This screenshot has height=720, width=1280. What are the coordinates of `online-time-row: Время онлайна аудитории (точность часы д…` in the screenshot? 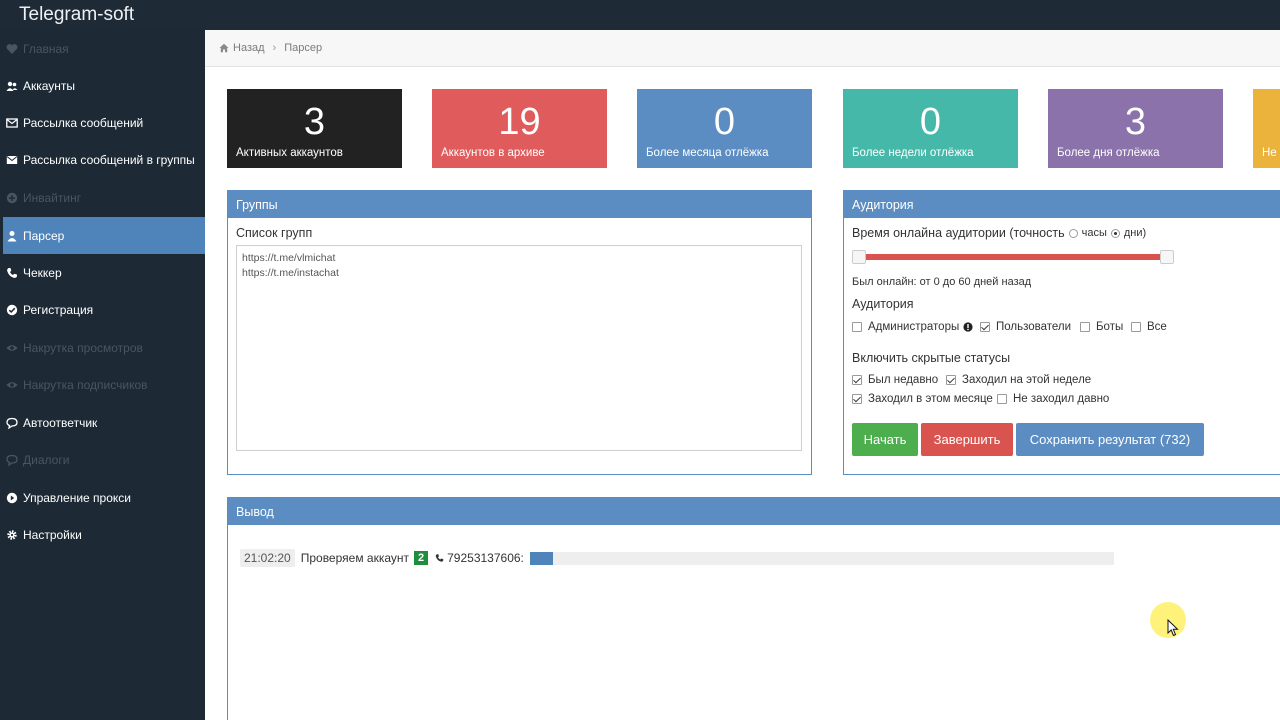 It's located at (999, 233).